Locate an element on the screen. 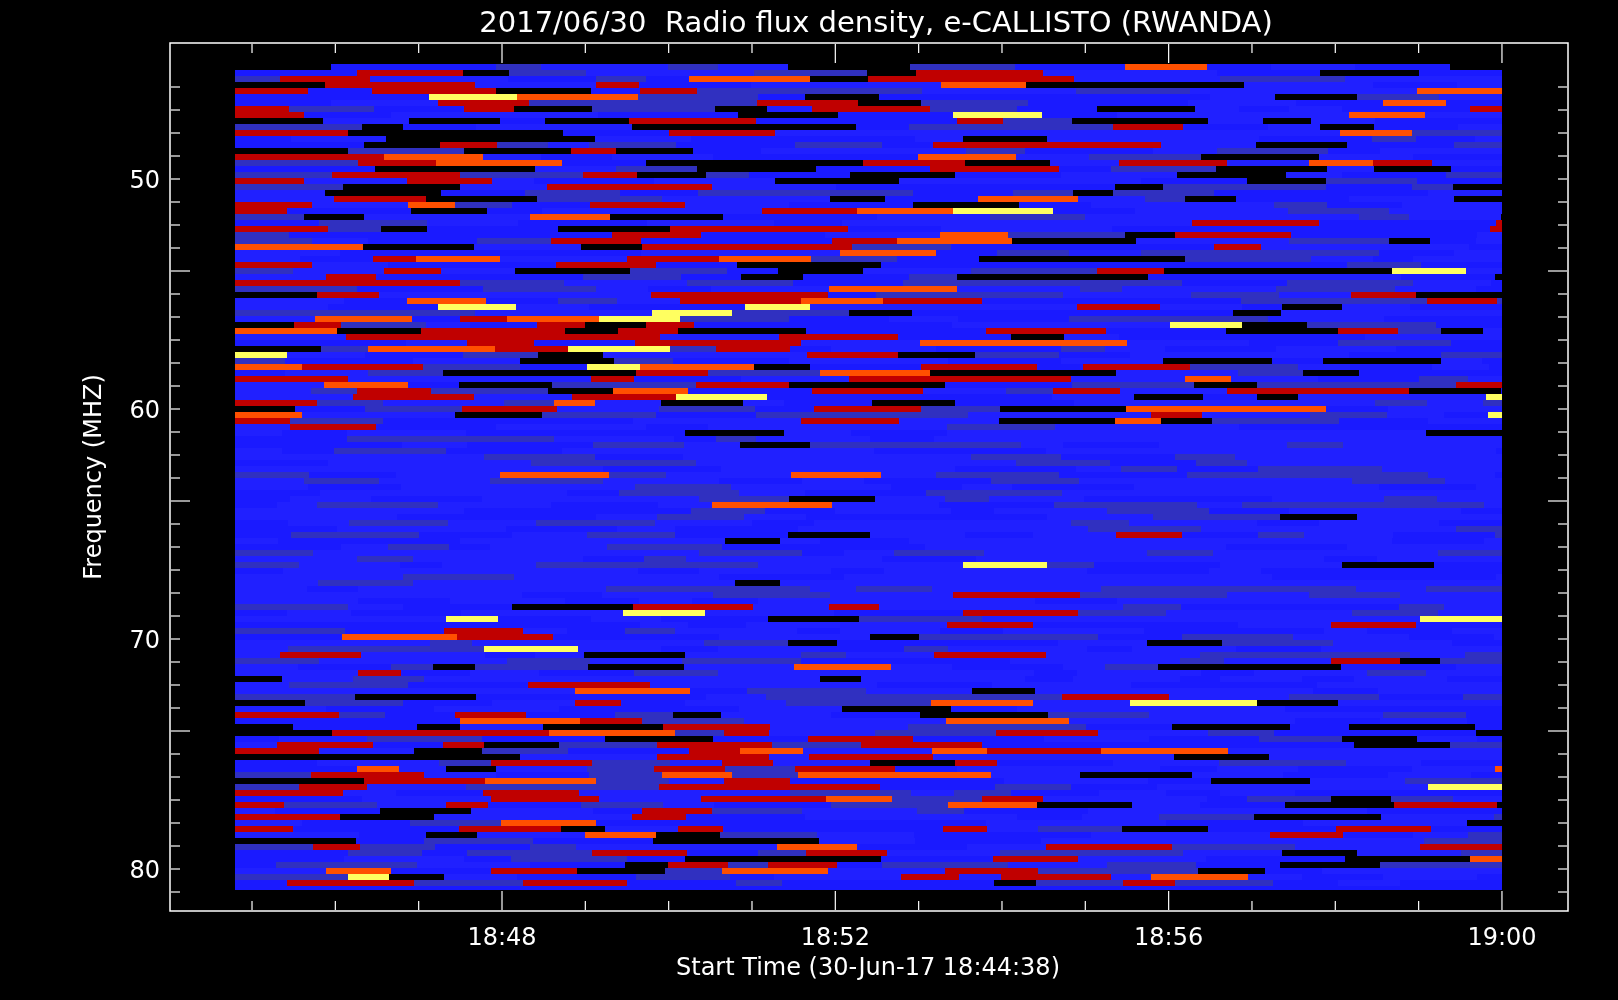 The image size is (1618, 1000). x-tick-label: 18:48 is located at coordinates (502, 937).